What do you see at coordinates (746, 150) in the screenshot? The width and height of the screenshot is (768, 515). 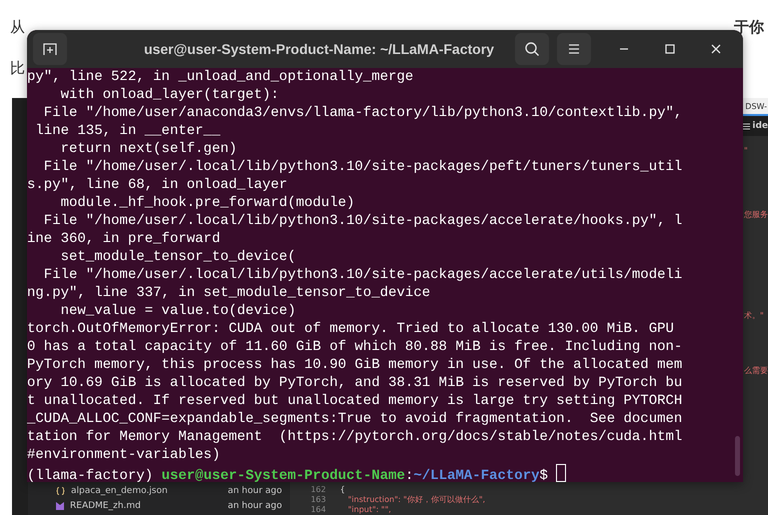 I see `code-fragment: "` at bounding box center [746, 150].